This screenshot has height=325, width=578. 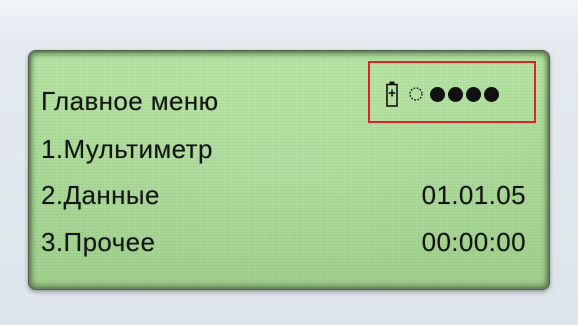 What do you see at coordinates (473, 195) in the screenshot?
I see `date-readout: 01.01.05` at bounding box center [473, 195].